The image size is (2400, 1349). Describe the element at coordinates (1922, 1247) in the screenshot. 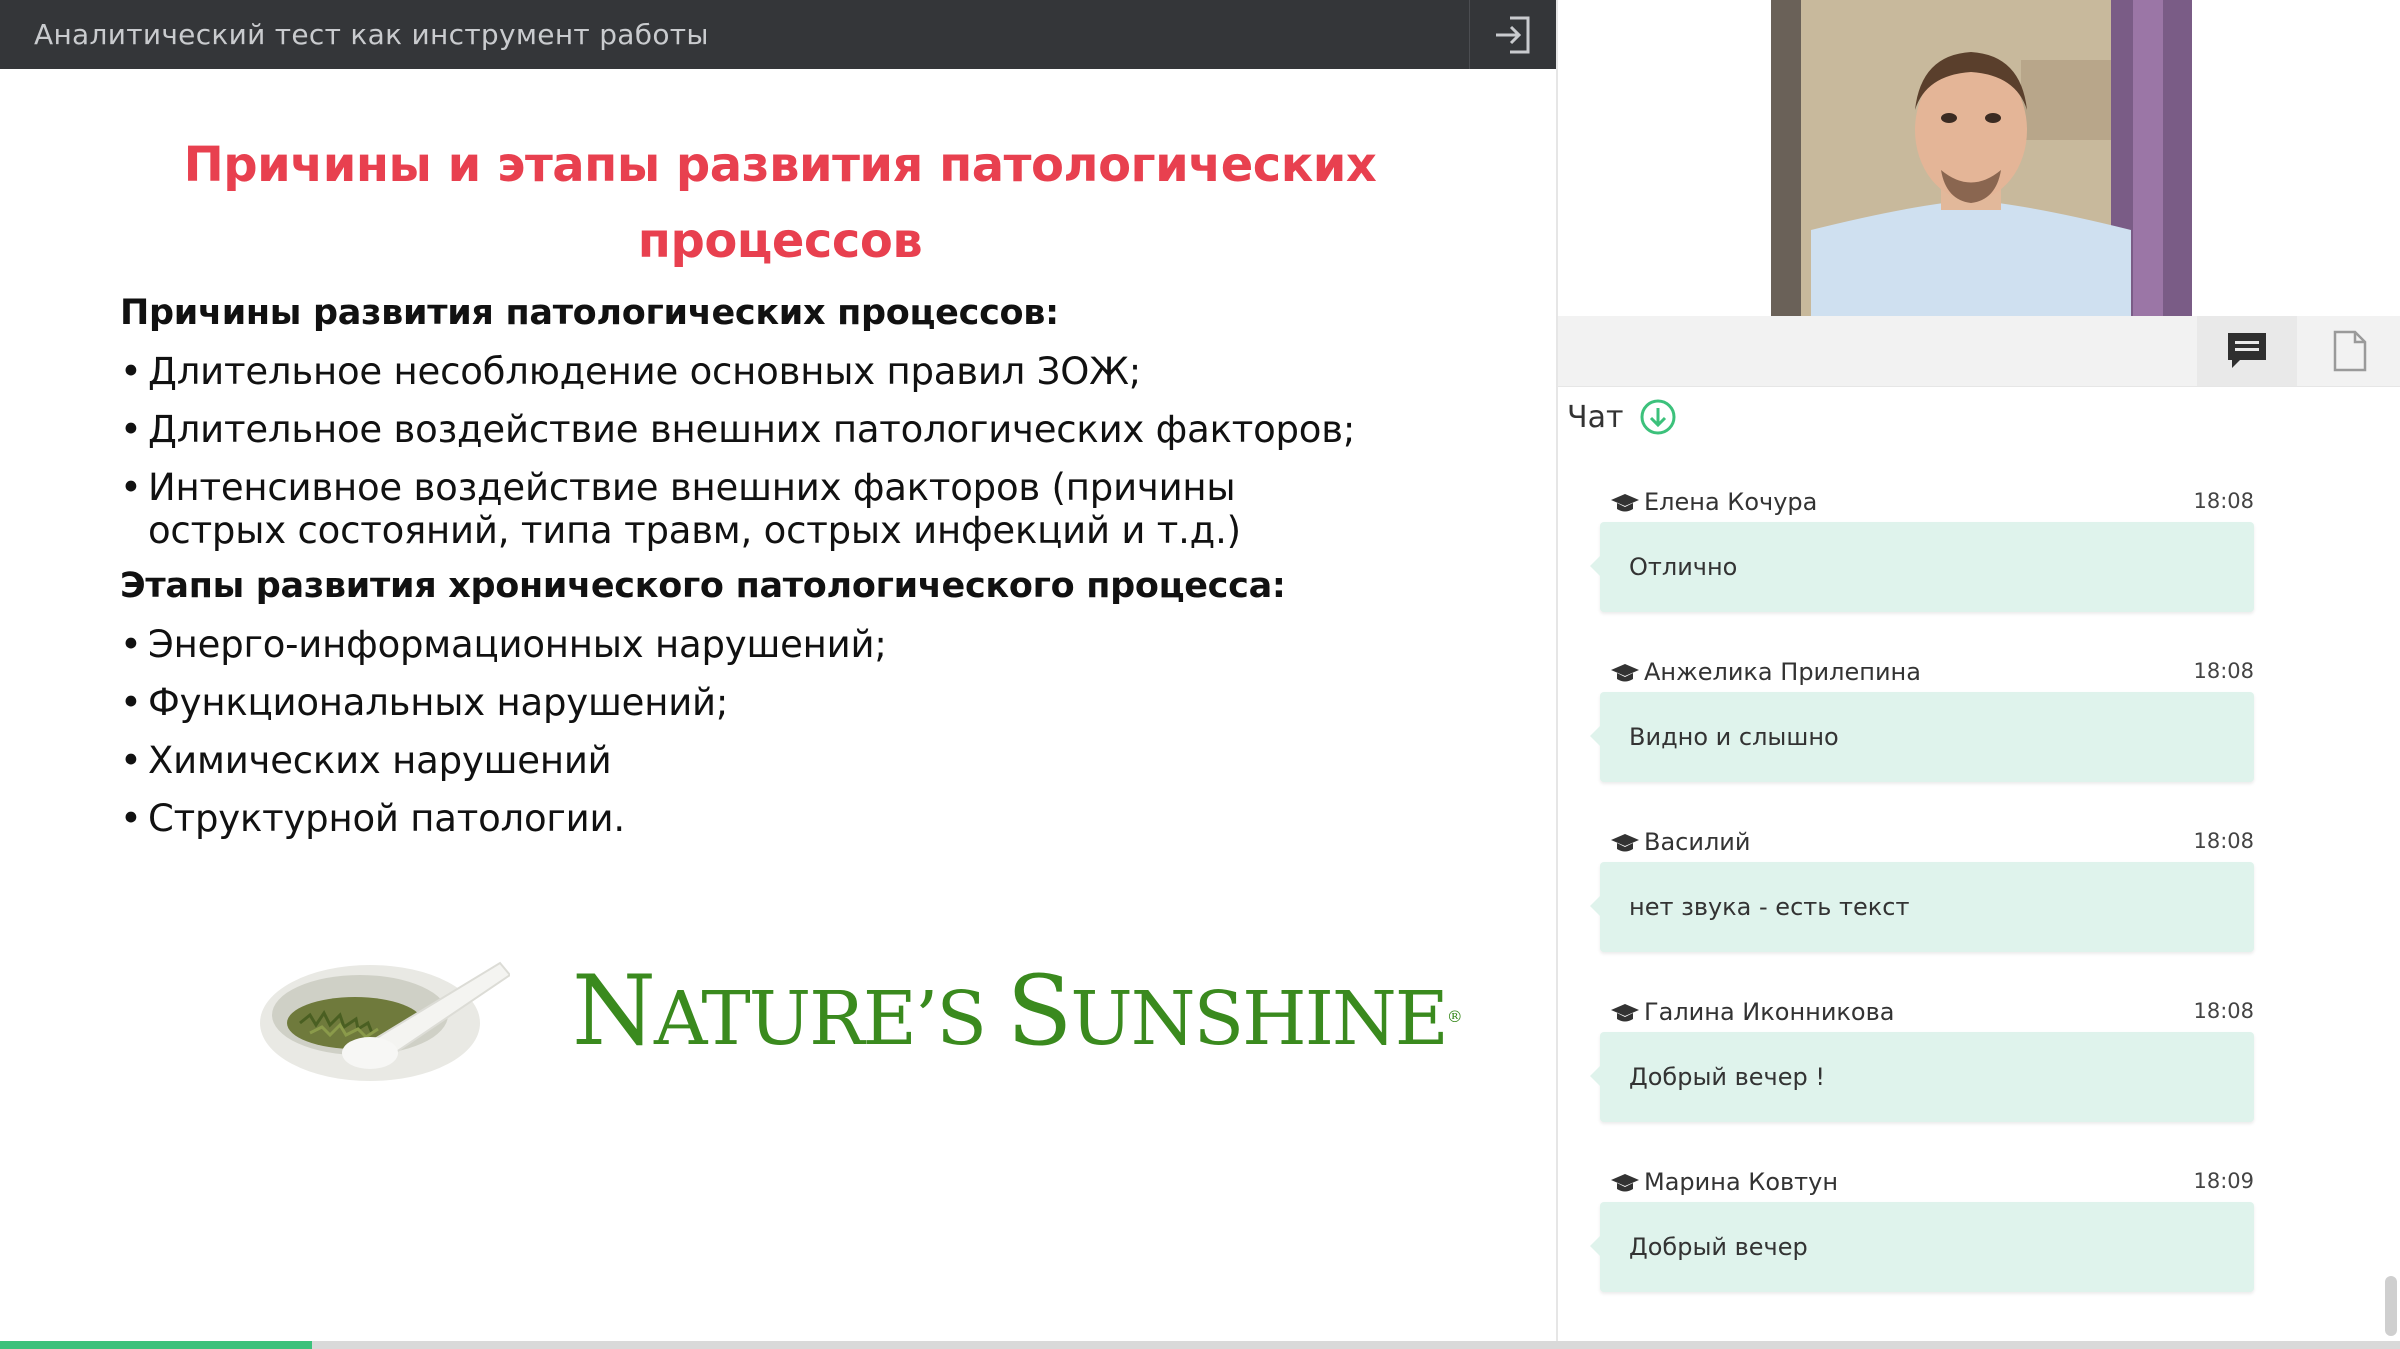

I see `chat-bubble: Добрый вечер` at that location.